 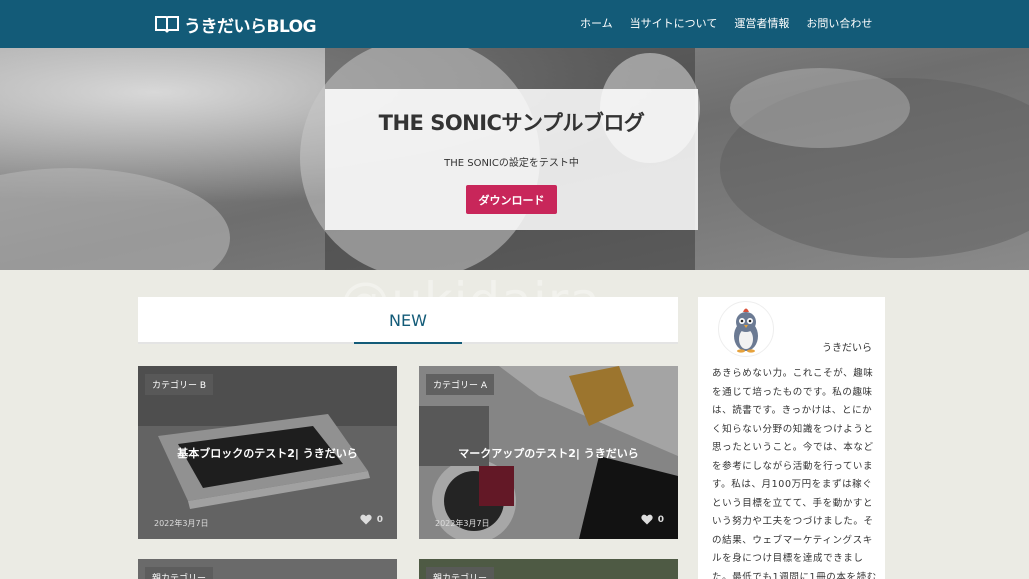 I want to click on hero-subtitle: THE SONICの設定をテスト中, so click(x=511, y=163).